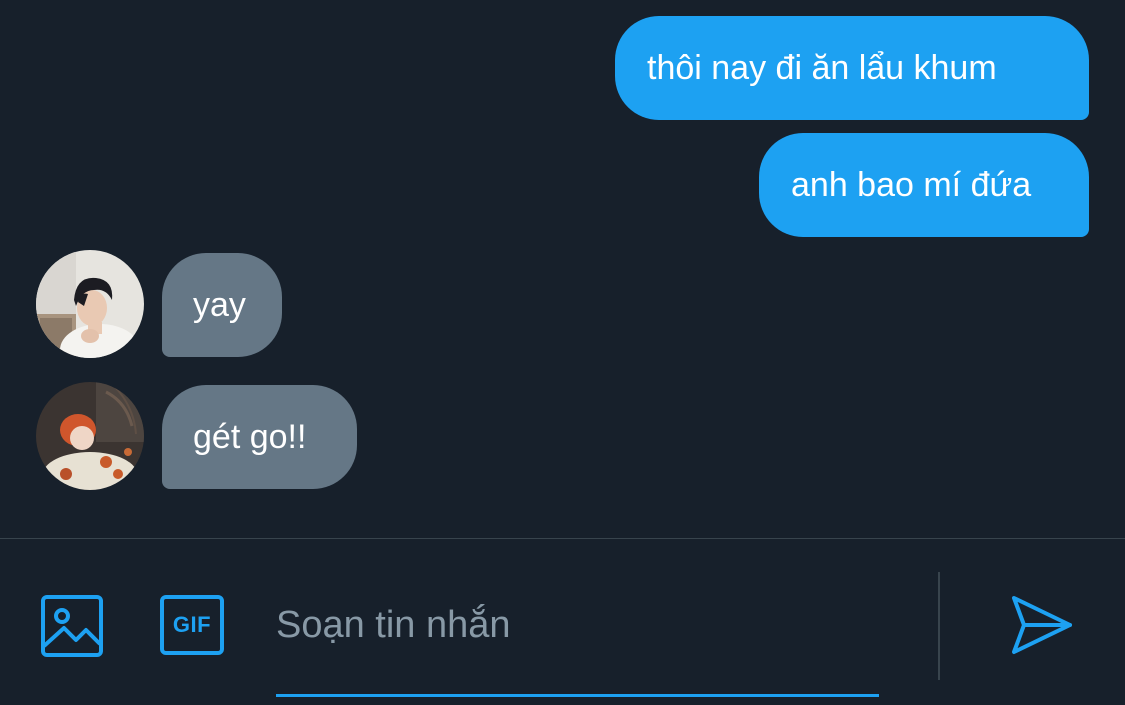 This screenshot has width=1125, height=705. I want to click on message-bubble-outgoing: anh bao mí đứa, so click(924, 185).